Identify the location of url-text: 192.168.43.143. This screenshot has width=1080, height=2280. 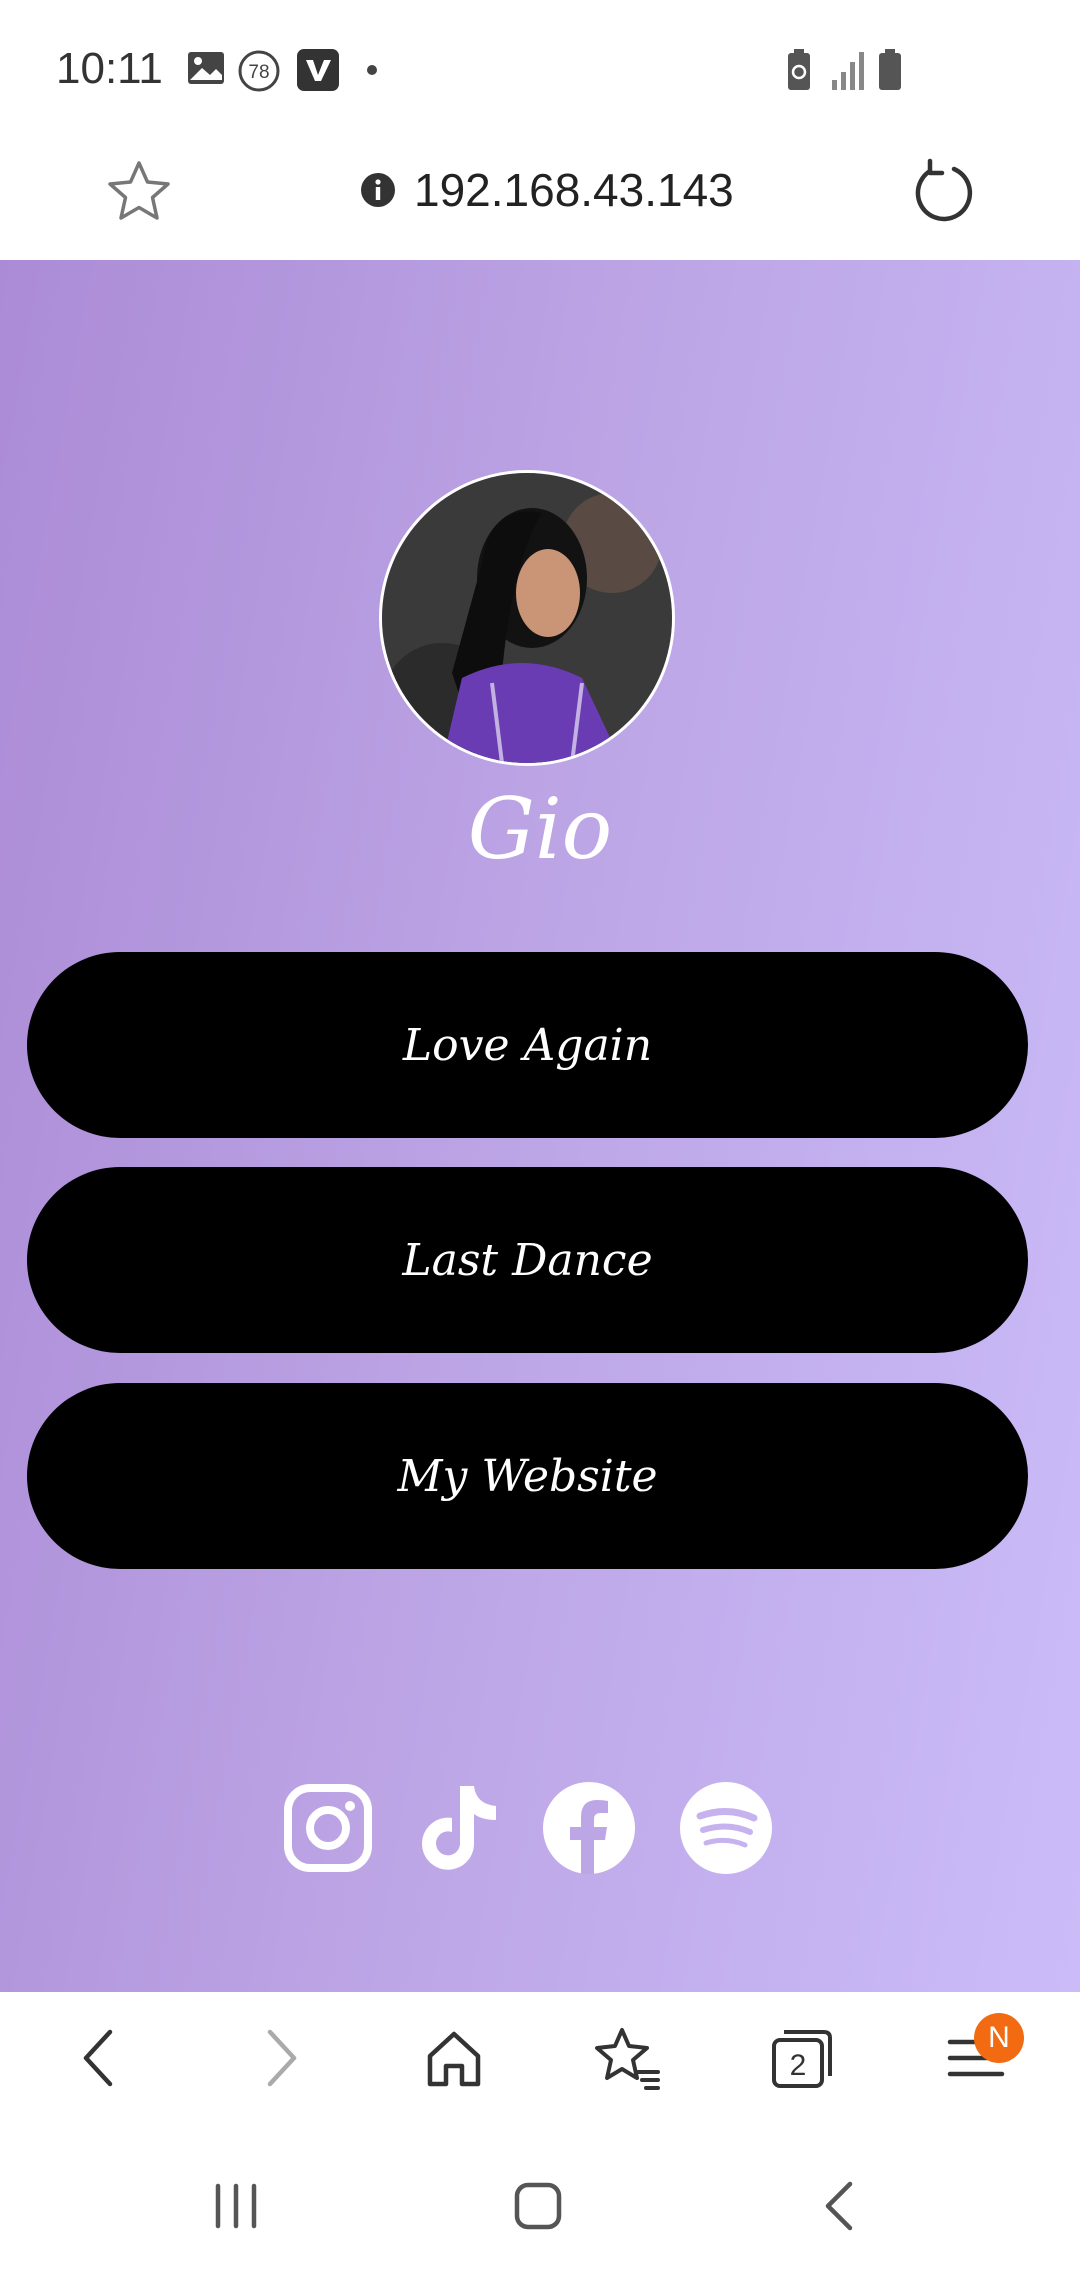
(574, 190).